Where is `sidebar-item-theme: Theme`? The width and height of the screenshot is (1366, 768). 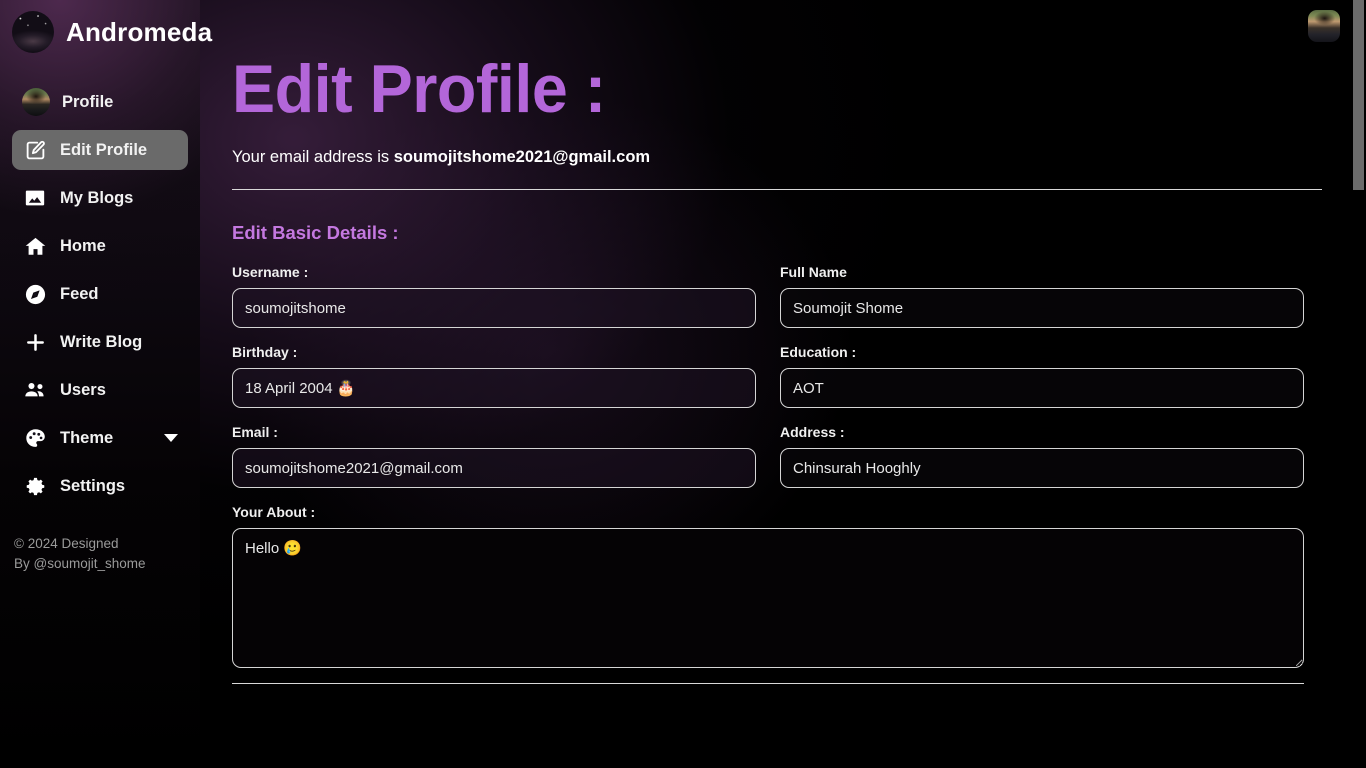
sidebar-item-theme: Theme is located at coordinates (100, 438).